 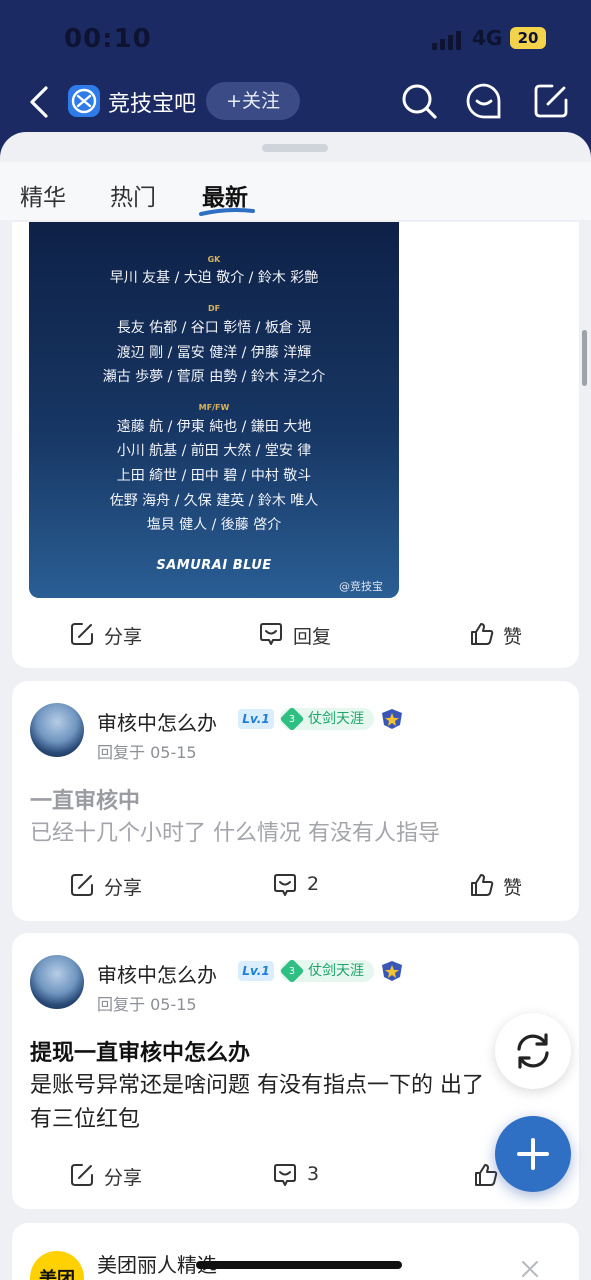 I want to click on reply-count: 3, so click(x=313, y=1174).